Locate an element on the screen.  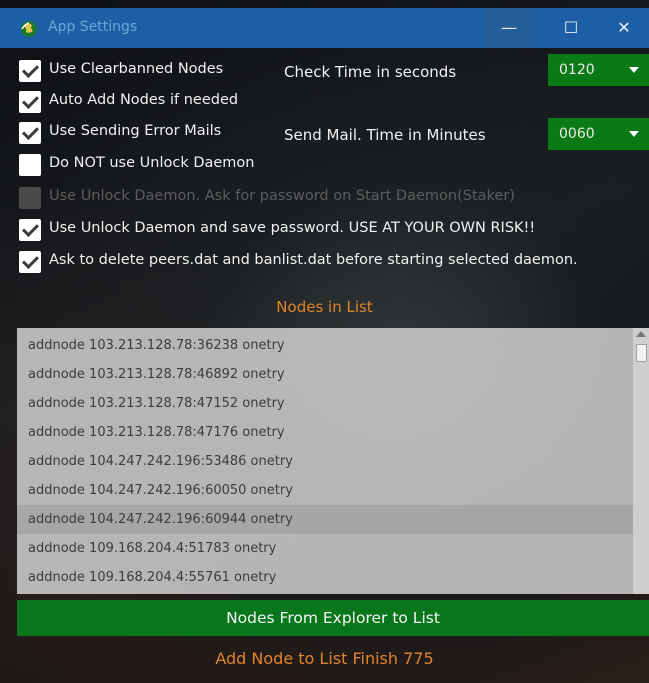
delete-peers-checkbox is located at coordinates (30, 262).